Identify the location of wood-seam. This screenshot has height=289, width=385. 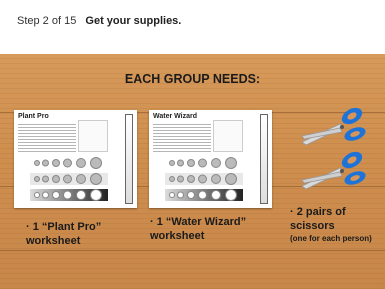
(192, 250).